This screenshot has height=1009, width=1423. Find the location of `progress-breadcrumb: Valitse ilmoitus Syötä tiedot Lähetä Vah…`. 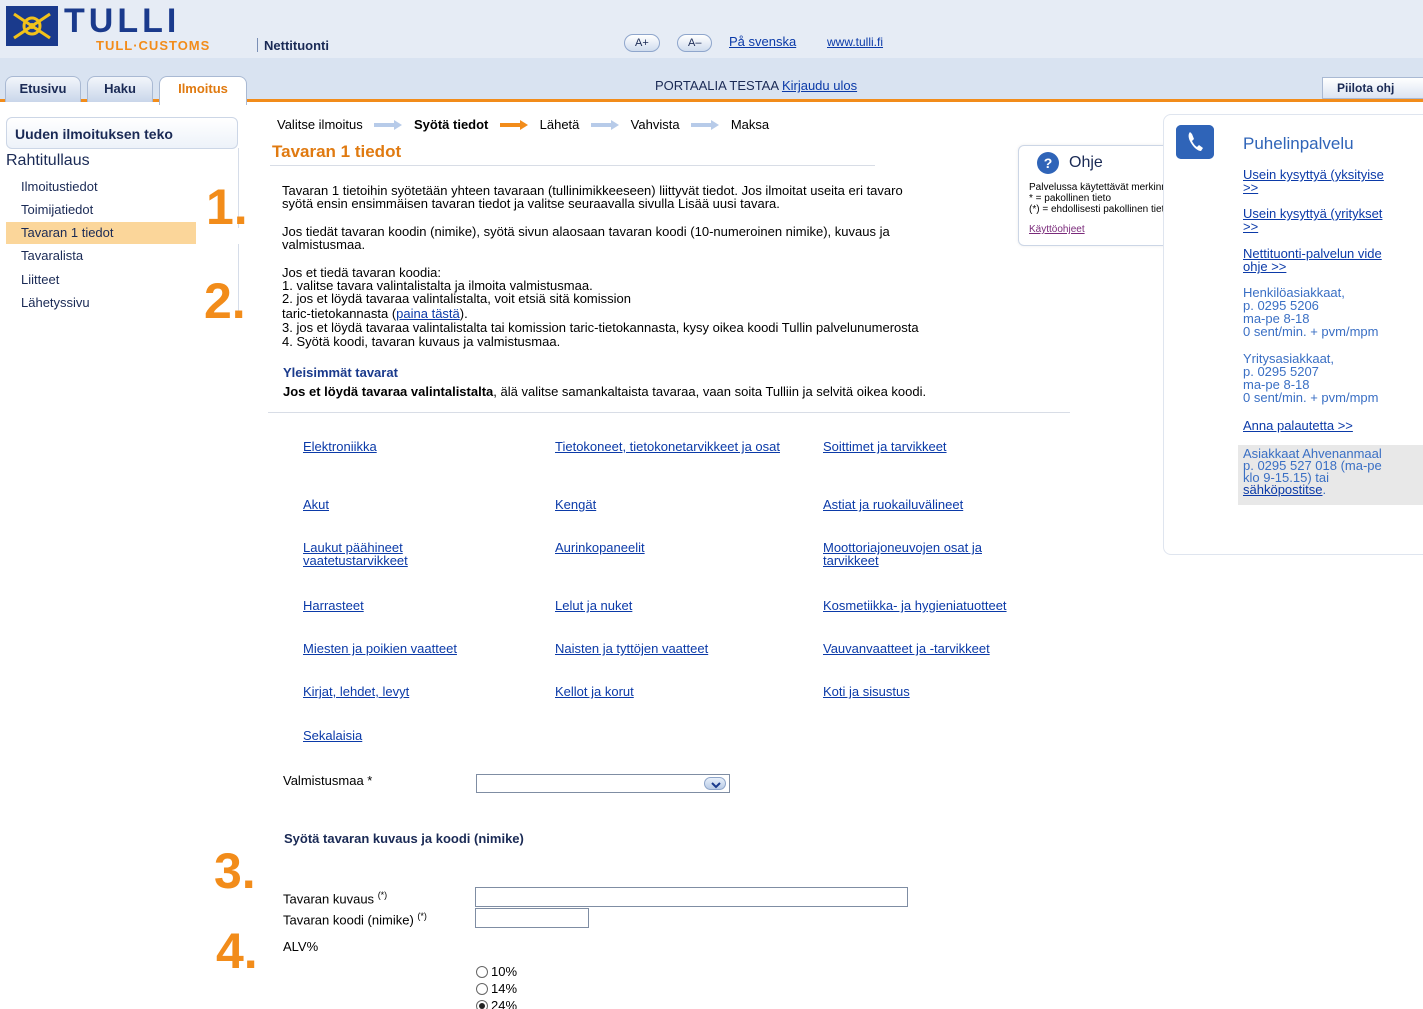

progress-breadcrumb: Valitse ilmoitus Syötä tiedot Lähetä Vah… is located at coordinates (523, 124).